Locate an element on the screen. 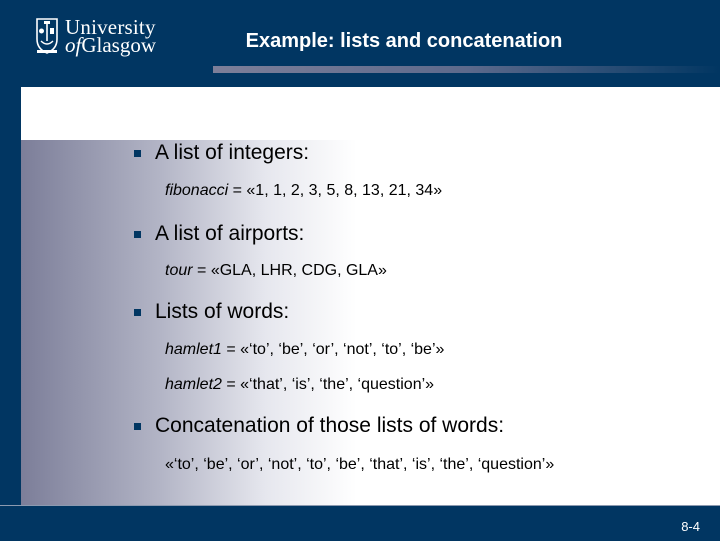 Image resolution: width=720 pixels, height=541 pixels. code-line: tour = «GLA, LHR, CDG, GLA» is located at coordinates (276, 271).